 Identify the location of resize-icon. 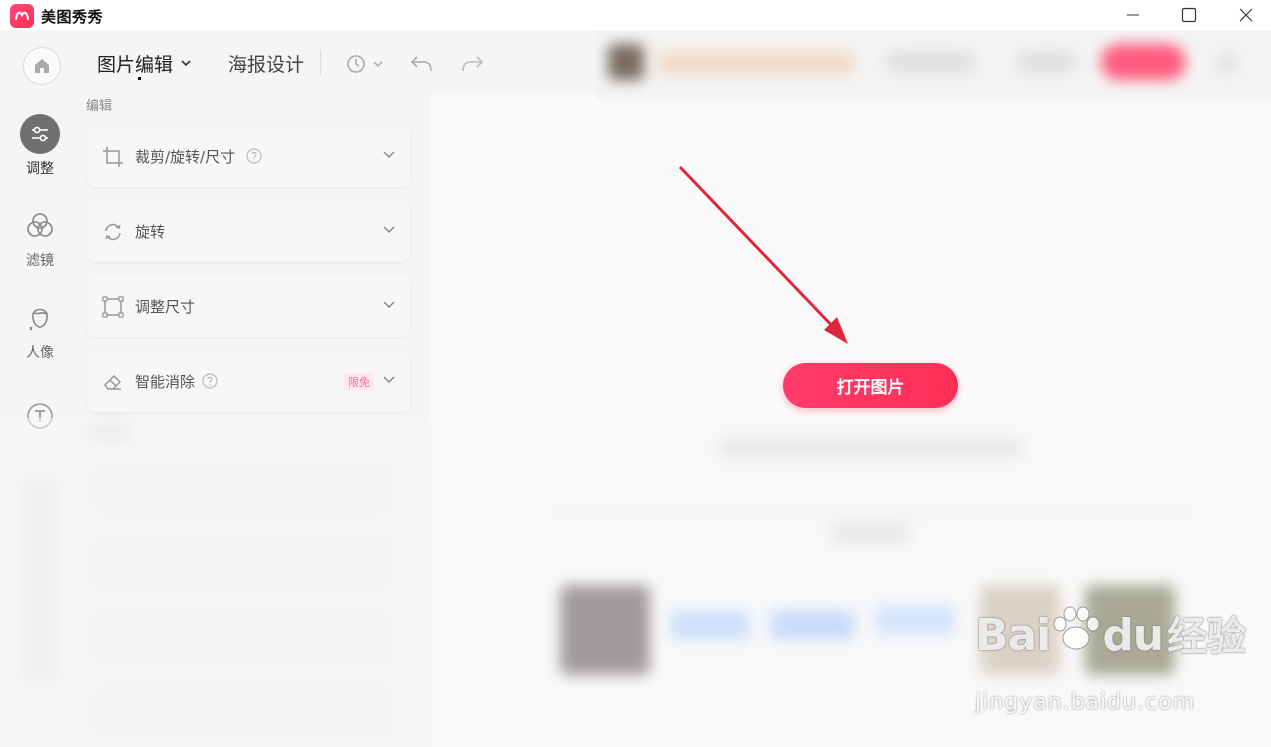
(113, 307).